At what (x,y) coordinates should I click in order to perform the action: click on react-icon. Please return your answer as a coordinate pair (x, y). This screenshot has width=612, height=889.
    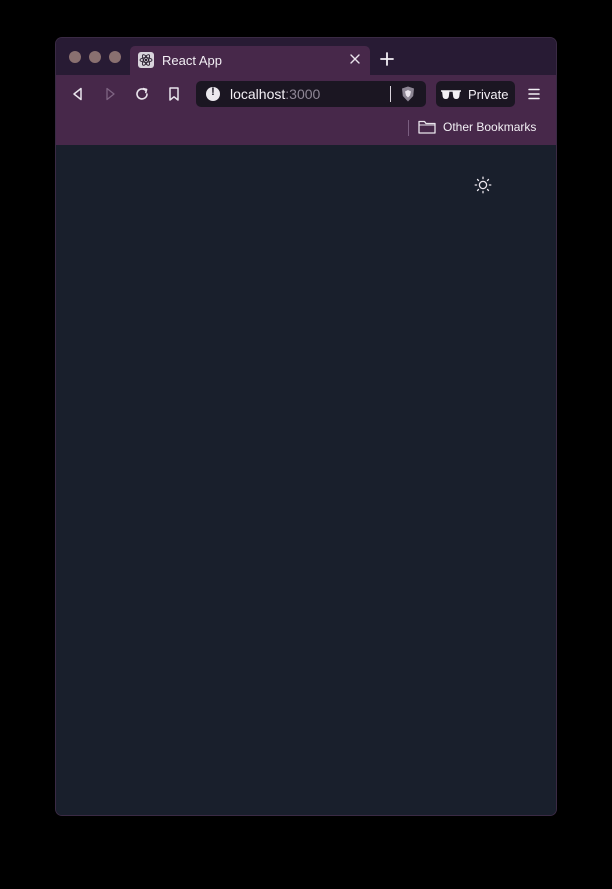
    Looking at the image, I should click on (146, 60).